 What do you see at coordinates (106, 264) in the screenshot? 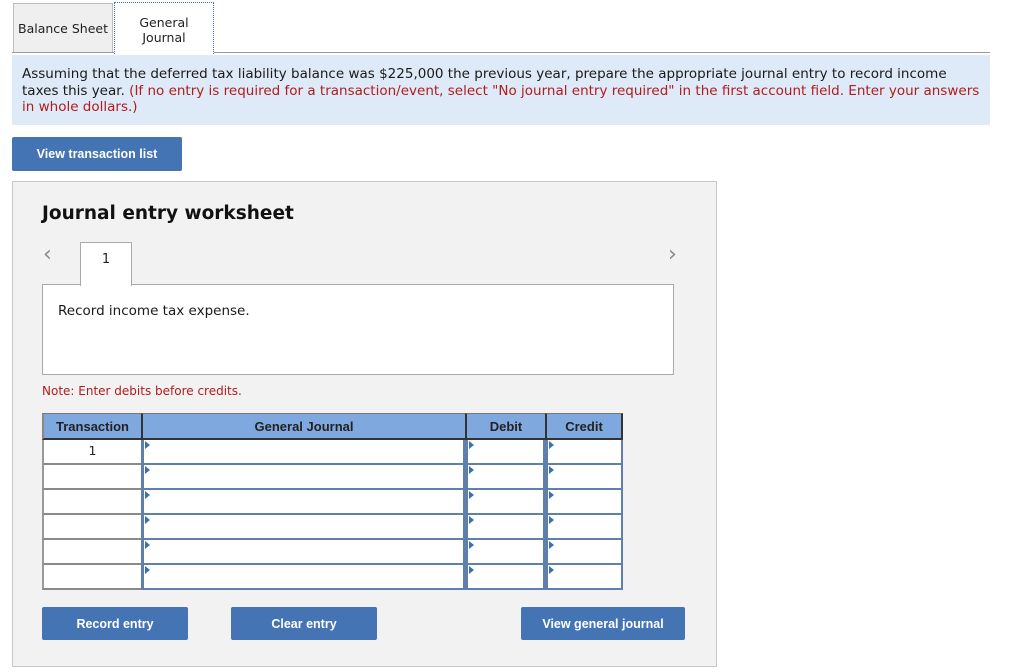
I see `entry-tab-1: 1` at bounding box center [106, 264].